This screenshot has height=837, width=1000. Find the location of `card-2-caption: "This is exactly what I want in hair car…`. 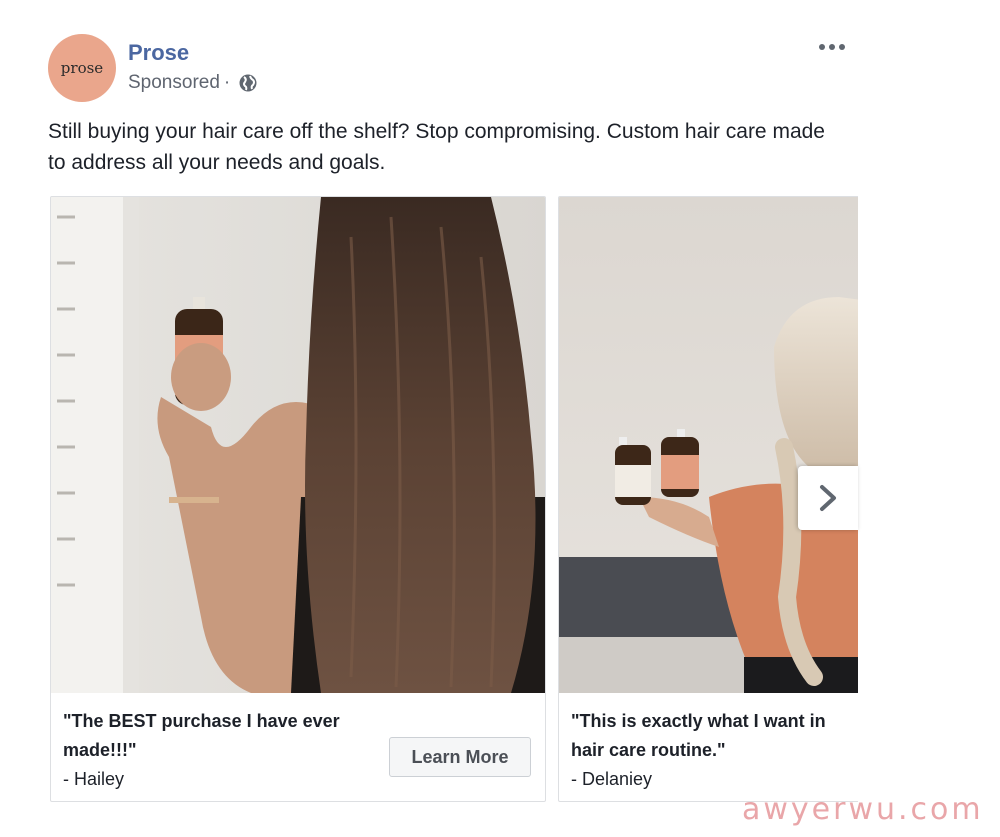

card-2-caption: "This is exactly what I want in hair car… is located at coordinates (698, 735).